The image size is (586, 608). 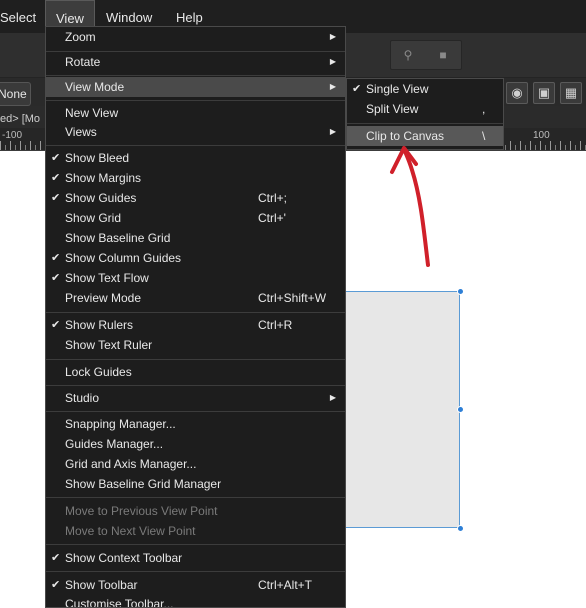 I want to click on square-icon: ■, so click(x=443, y=55).